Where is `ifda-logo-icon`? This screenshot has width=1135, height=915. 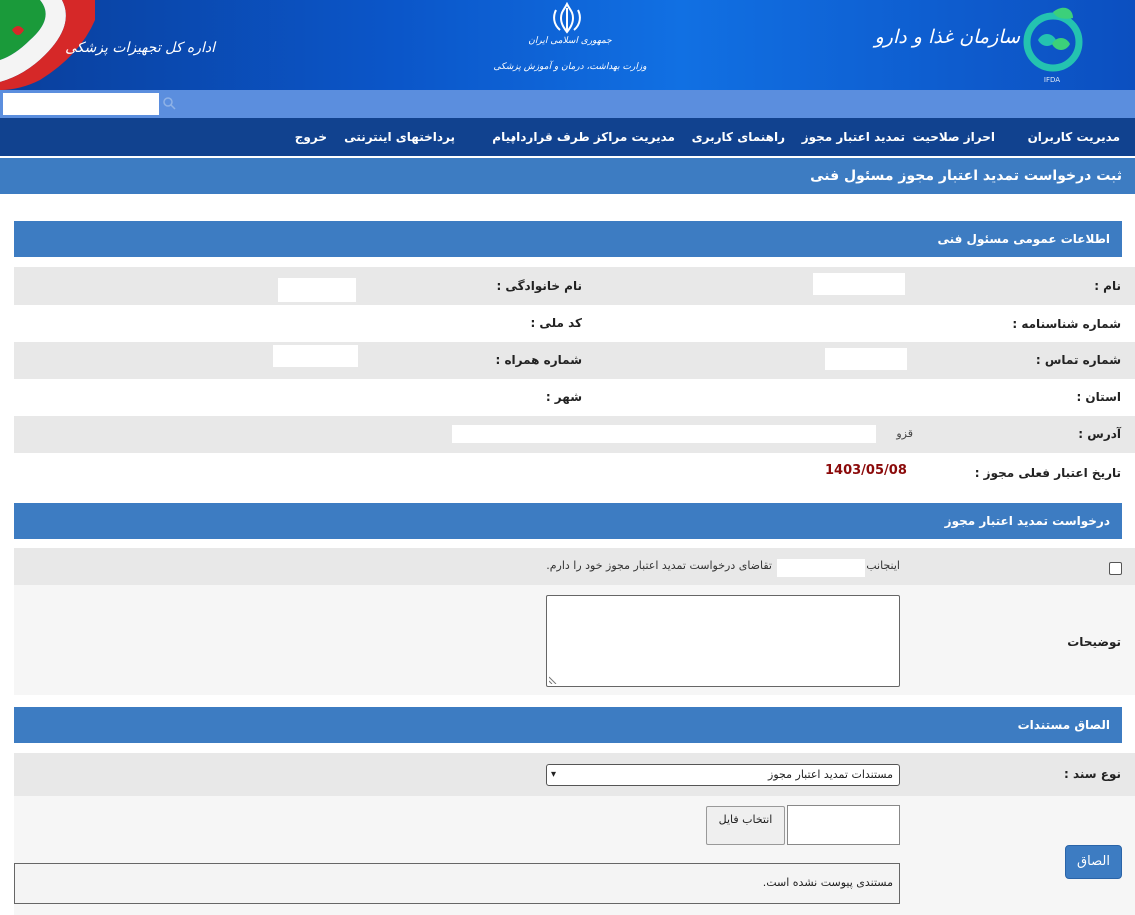 ifda-logo-icon is located at coordinates (1053, 39).